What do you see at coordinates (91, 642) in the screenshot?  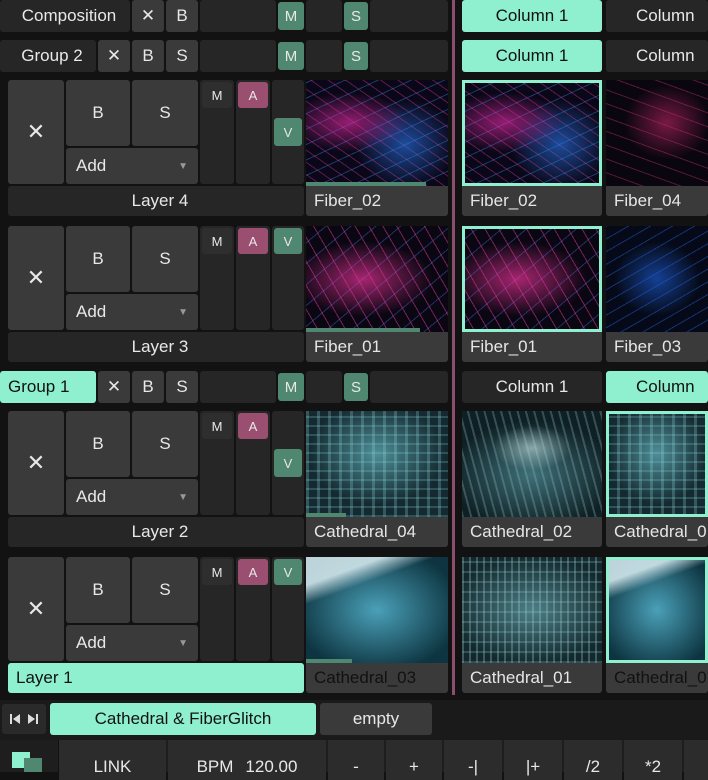 I see `layer1-add-label: Add` at bounding box center [91, 642].